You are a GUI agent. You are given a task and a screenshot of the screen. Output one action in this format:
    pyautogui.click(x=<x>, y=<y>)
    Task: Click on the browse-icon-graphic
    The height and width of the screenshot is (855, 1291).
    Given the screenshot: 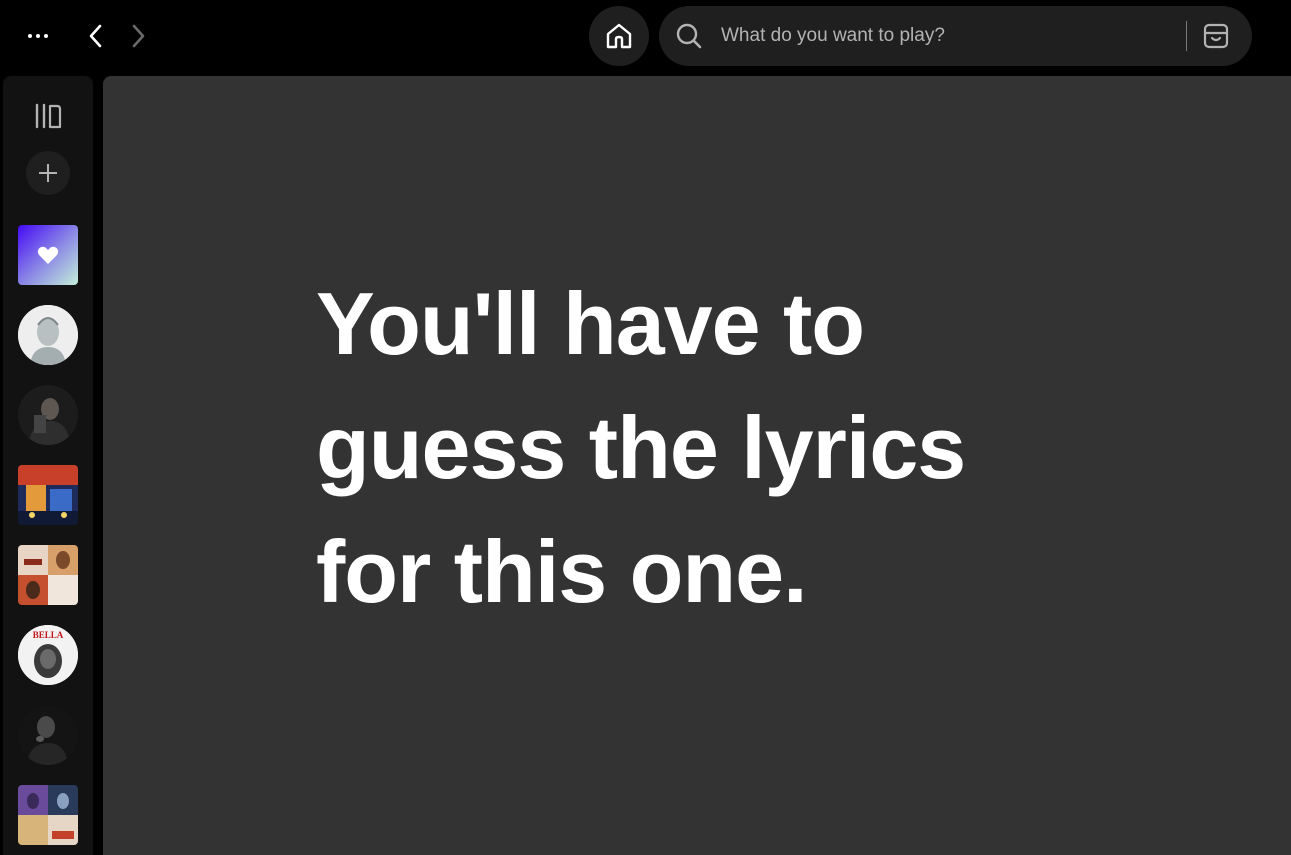 What is the action you would take?
    pyautogui.click(x=1216, y=36)
    